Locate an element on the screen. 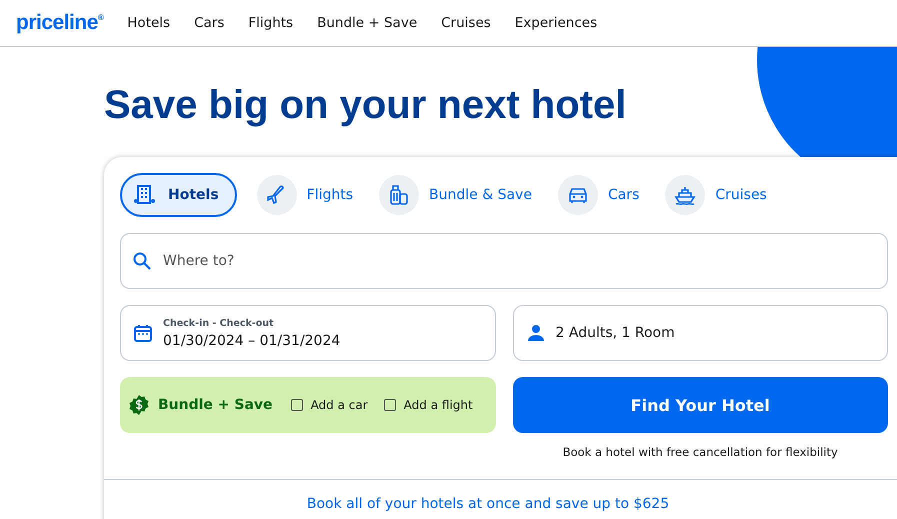 The height and width of the screenshot is (519, 897). nav-link: Bundle + Save is located at coordinates (367, 23).